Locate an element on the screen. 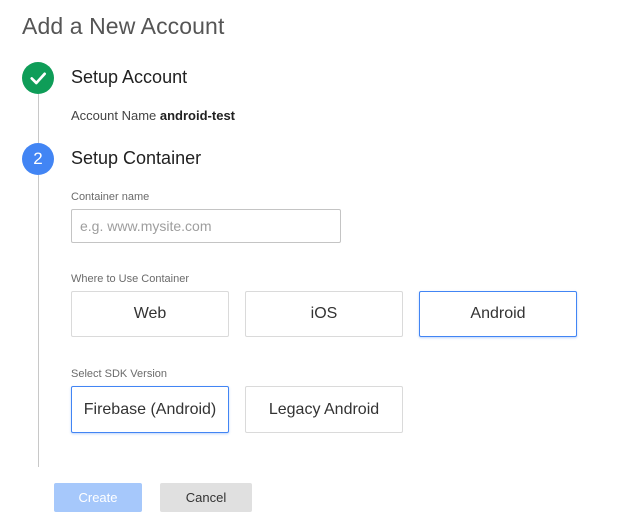  option-firebase-android: Firebase (Android) is located at coordinates (150, 409).